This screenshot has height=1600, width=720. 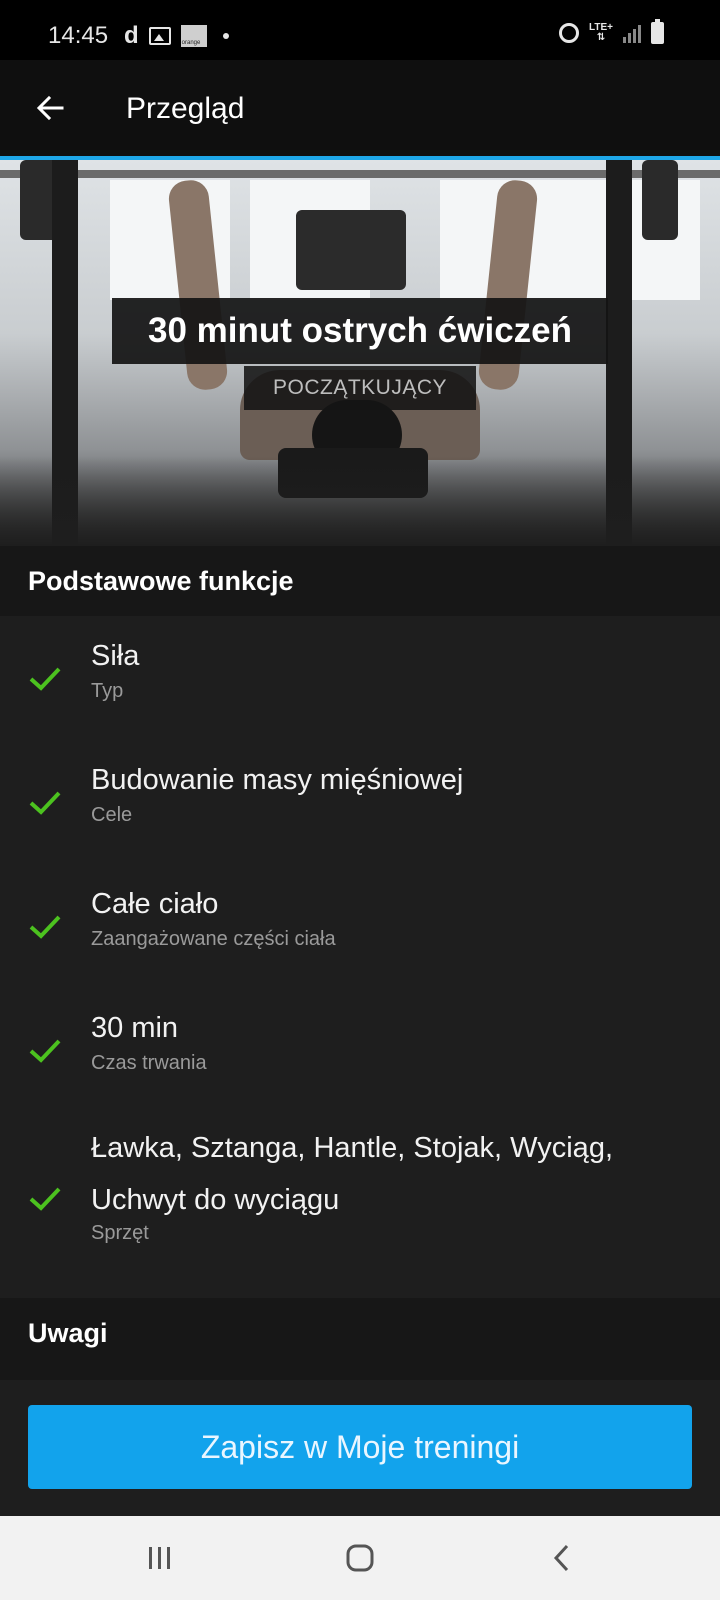 I want to click on recent-apps-button, so click(x=160, y=1558).